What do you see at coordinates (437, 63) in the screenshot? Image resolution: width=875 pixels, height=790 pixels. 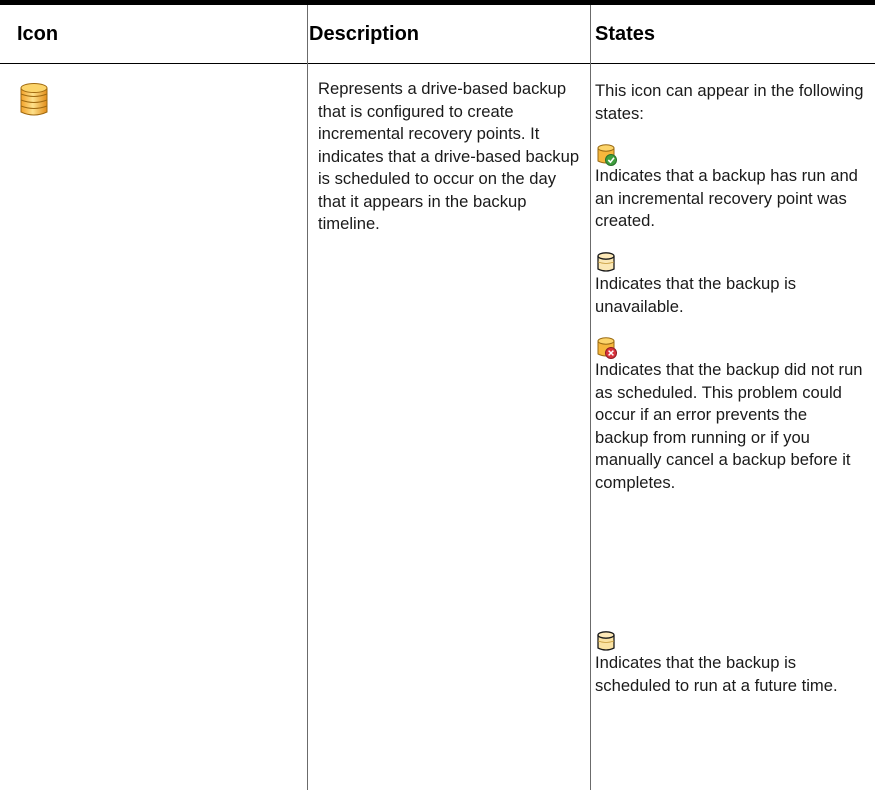 I see `table-header-rule` at bounding box center [437, 63].